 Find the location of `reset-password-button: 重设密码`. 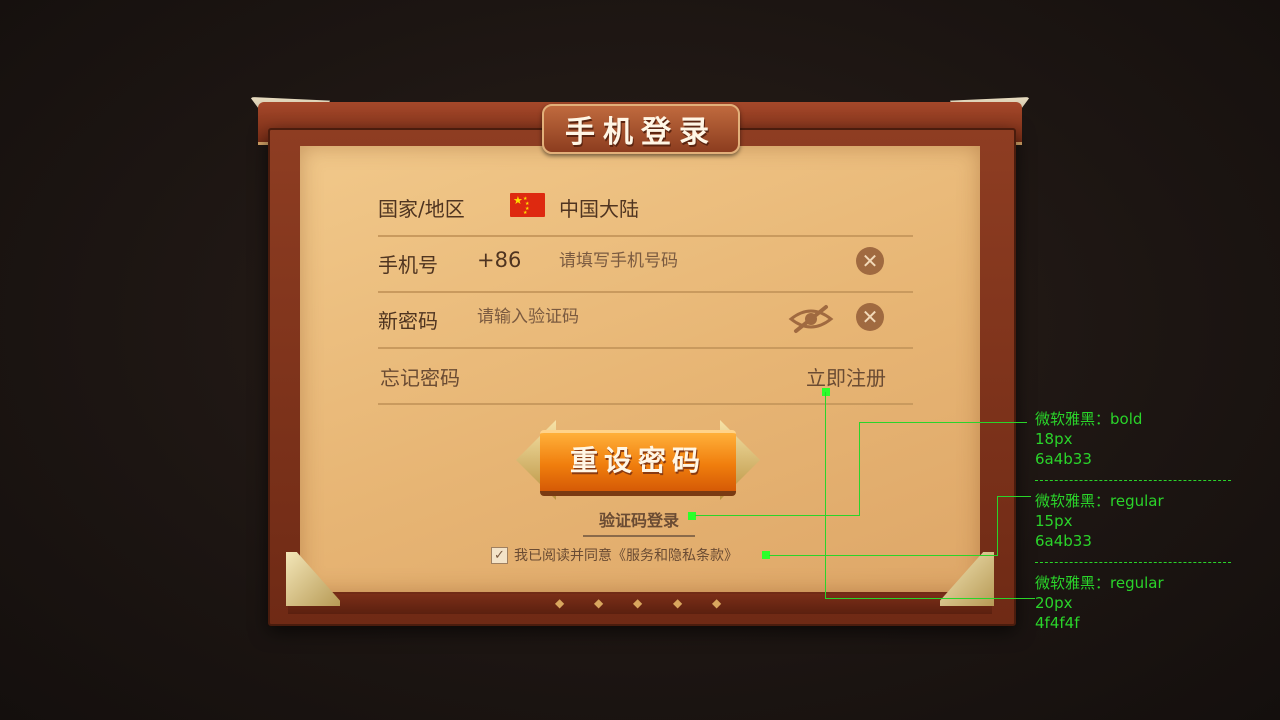

reset-password-button: 重设密码 is located at coordinates (638, 460).